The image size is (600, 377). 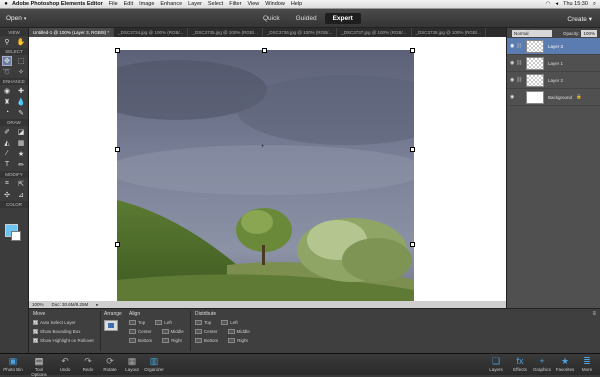 I want to click on align-middle-button: Middle, so click(x=172, y=331).